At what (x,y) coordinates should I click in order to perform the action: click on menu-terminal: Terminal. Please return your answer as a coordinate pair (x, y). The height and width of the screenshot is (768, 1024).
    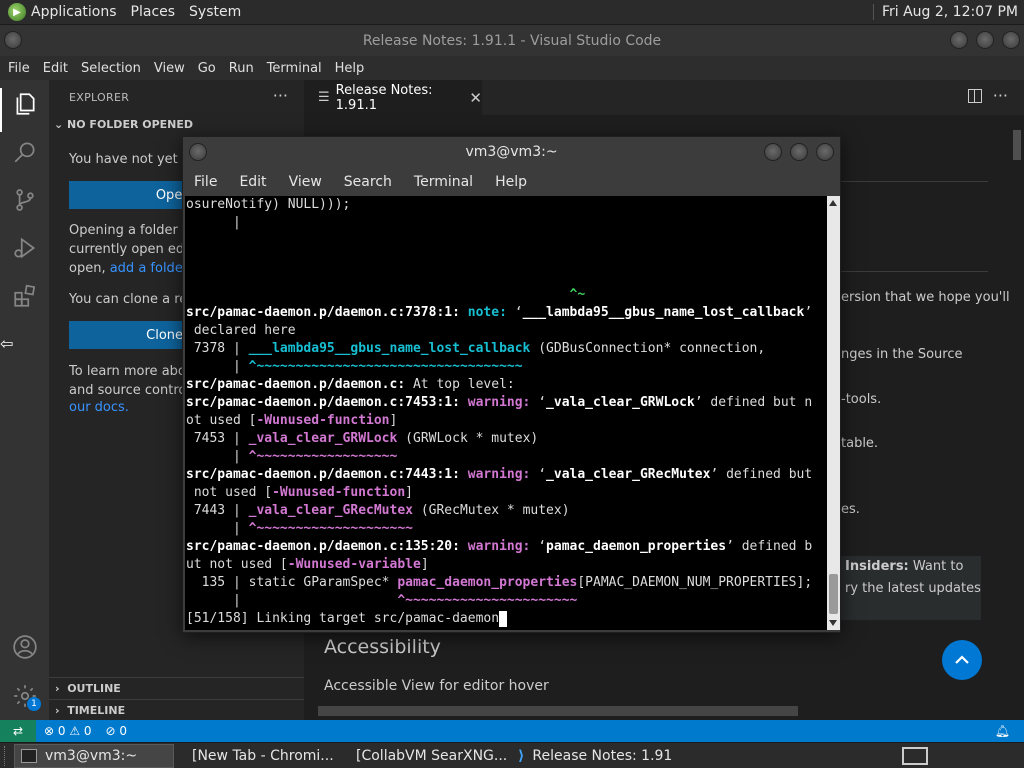
    Looking at the image, I should click on (294, 68).